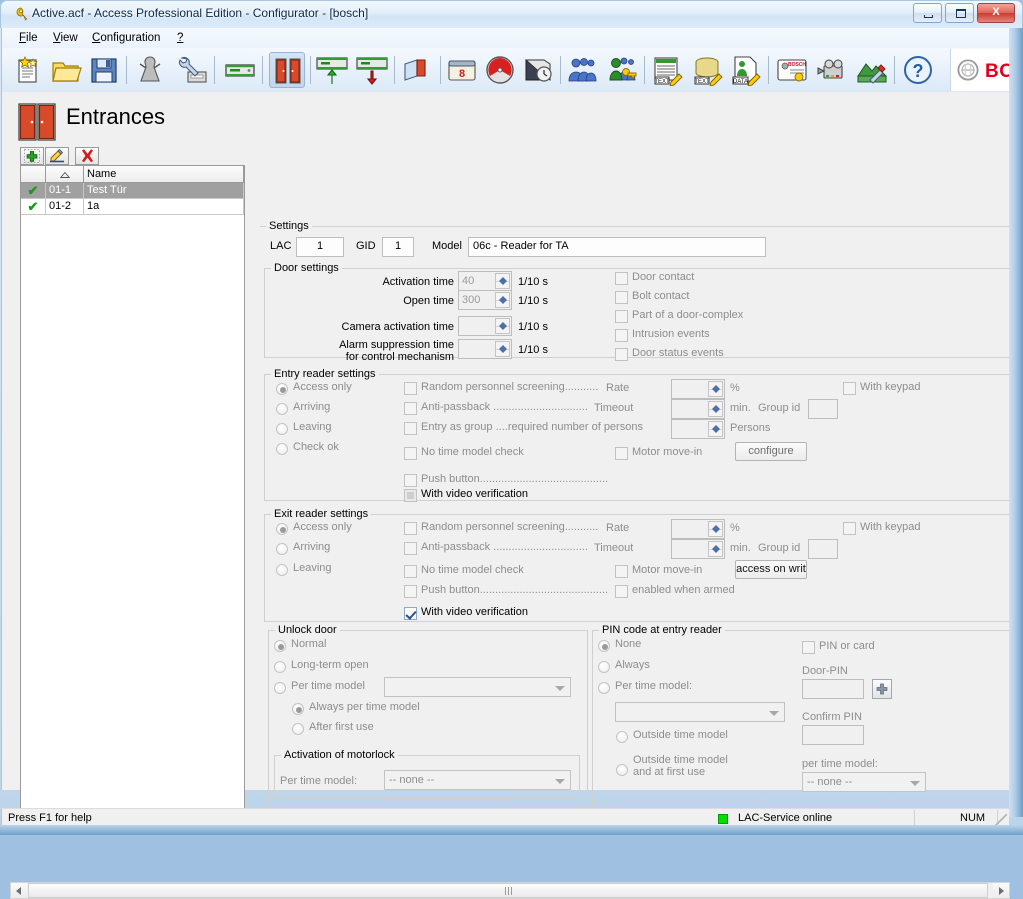  Describe the element at coordinates (698, 549) in the screenshot. I see `exit-timeout-spinner` at that location.